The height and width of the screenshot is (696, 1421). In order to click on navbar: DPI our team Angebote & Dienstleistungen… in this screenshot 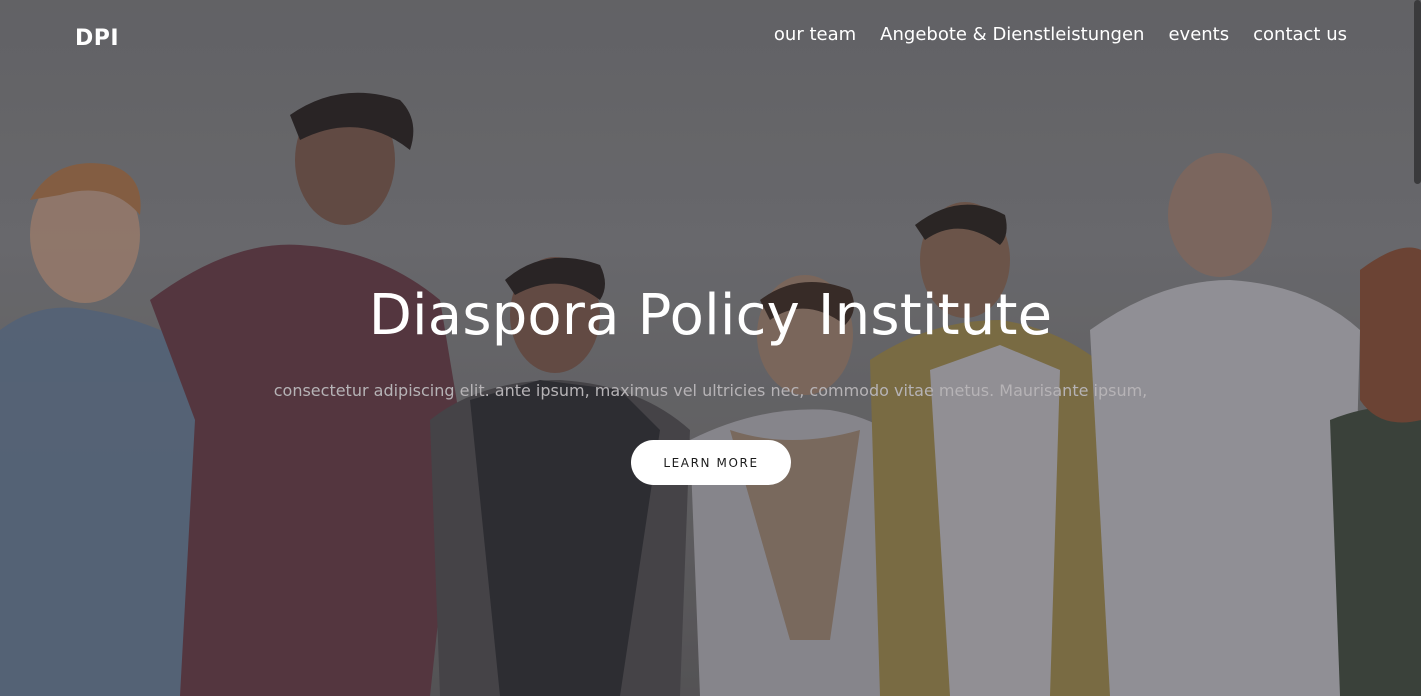, I will do `click(710, 35)`.